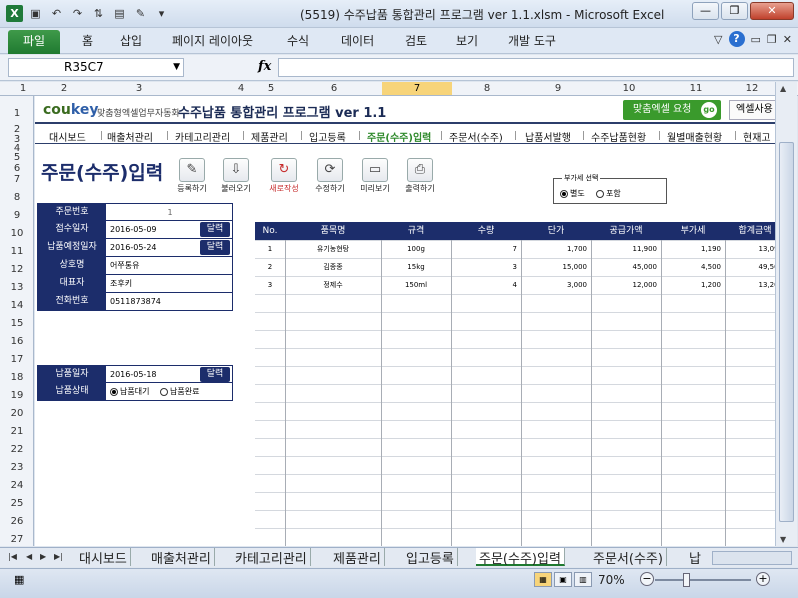 This screenshot has width=798, height=598. What do you see at coordinates (212, 40) in the screenshot?
I see `tab-page-layout: 페이지 레이아웃` at bounding box center [212, 40].